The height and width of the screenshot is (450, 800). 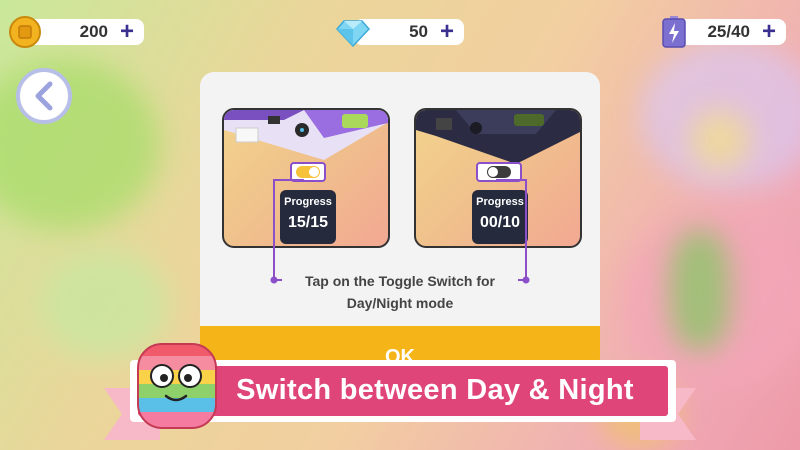 I want to click on progress-value: 00/10, so click(x=500, y=222).